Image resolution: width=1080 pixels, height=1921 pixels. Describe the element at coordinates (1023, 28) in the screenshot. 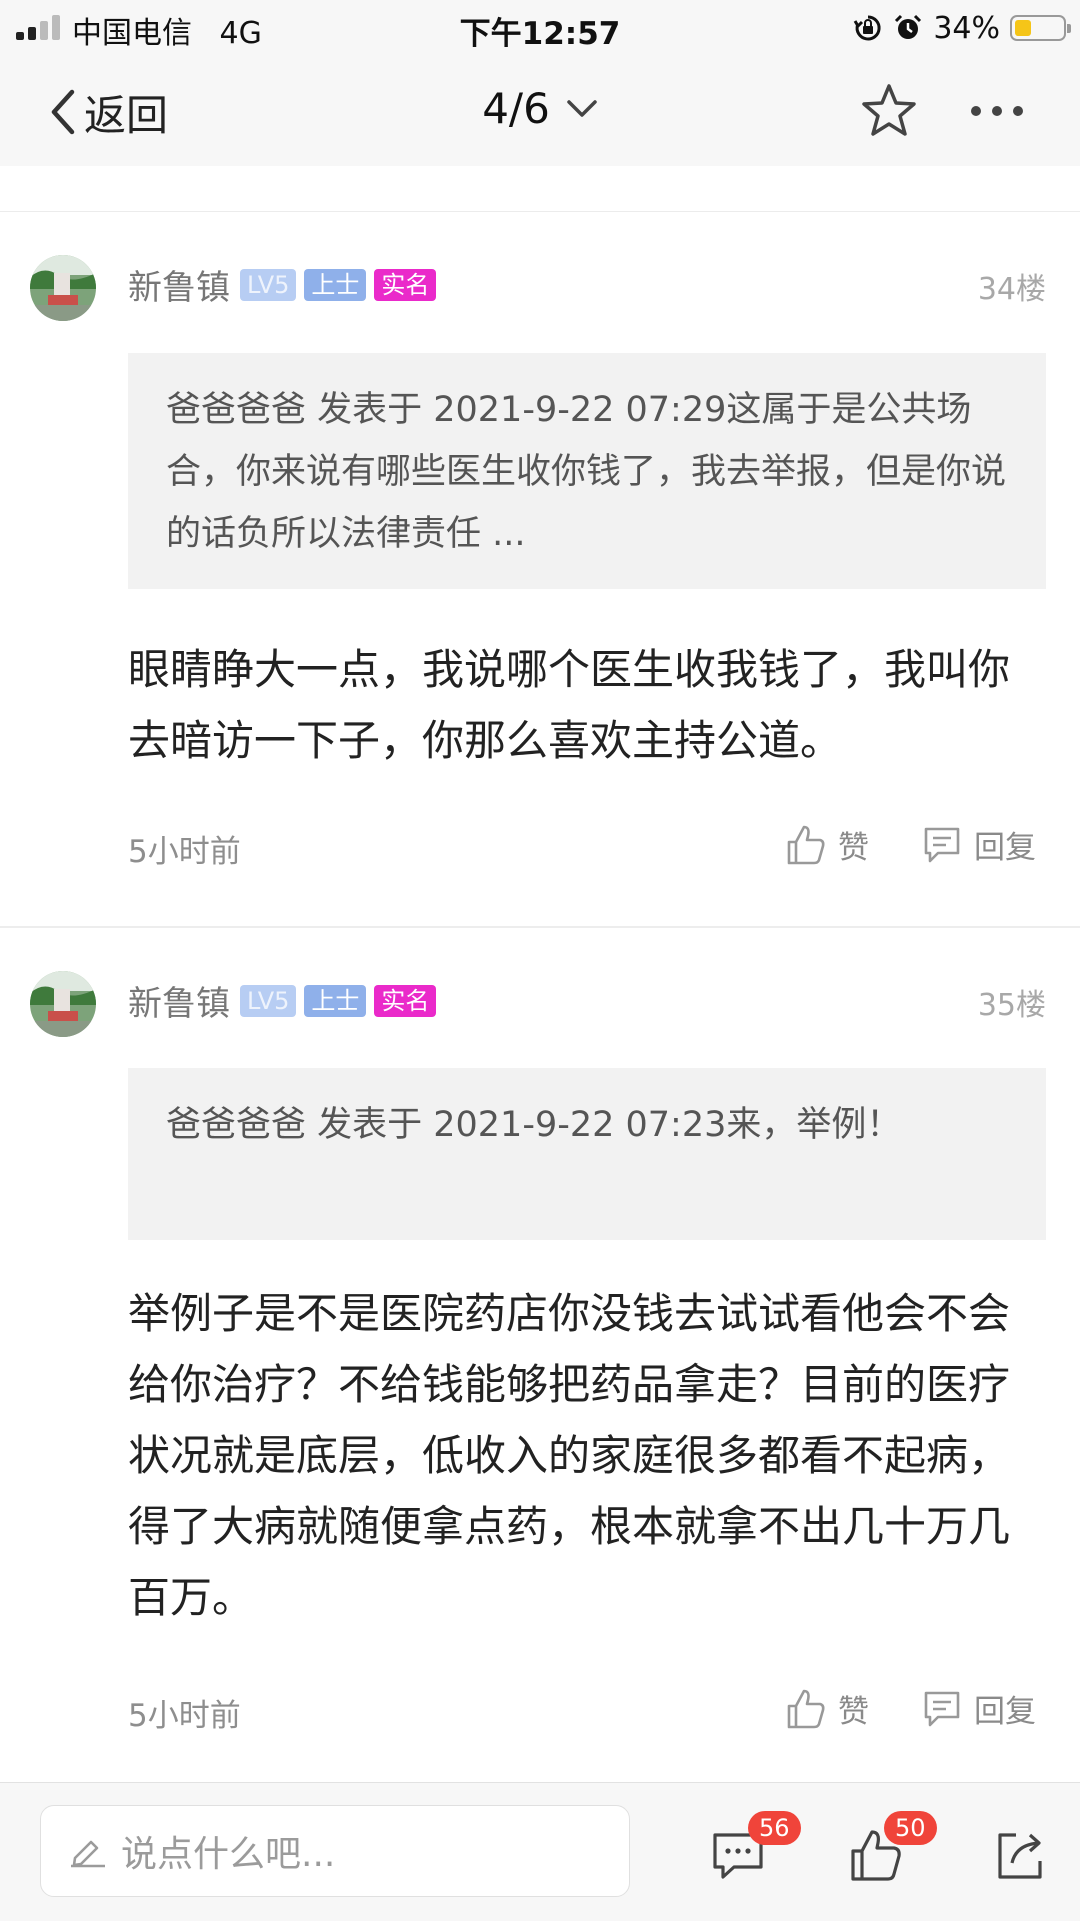

I see `battery-fill` at that location.